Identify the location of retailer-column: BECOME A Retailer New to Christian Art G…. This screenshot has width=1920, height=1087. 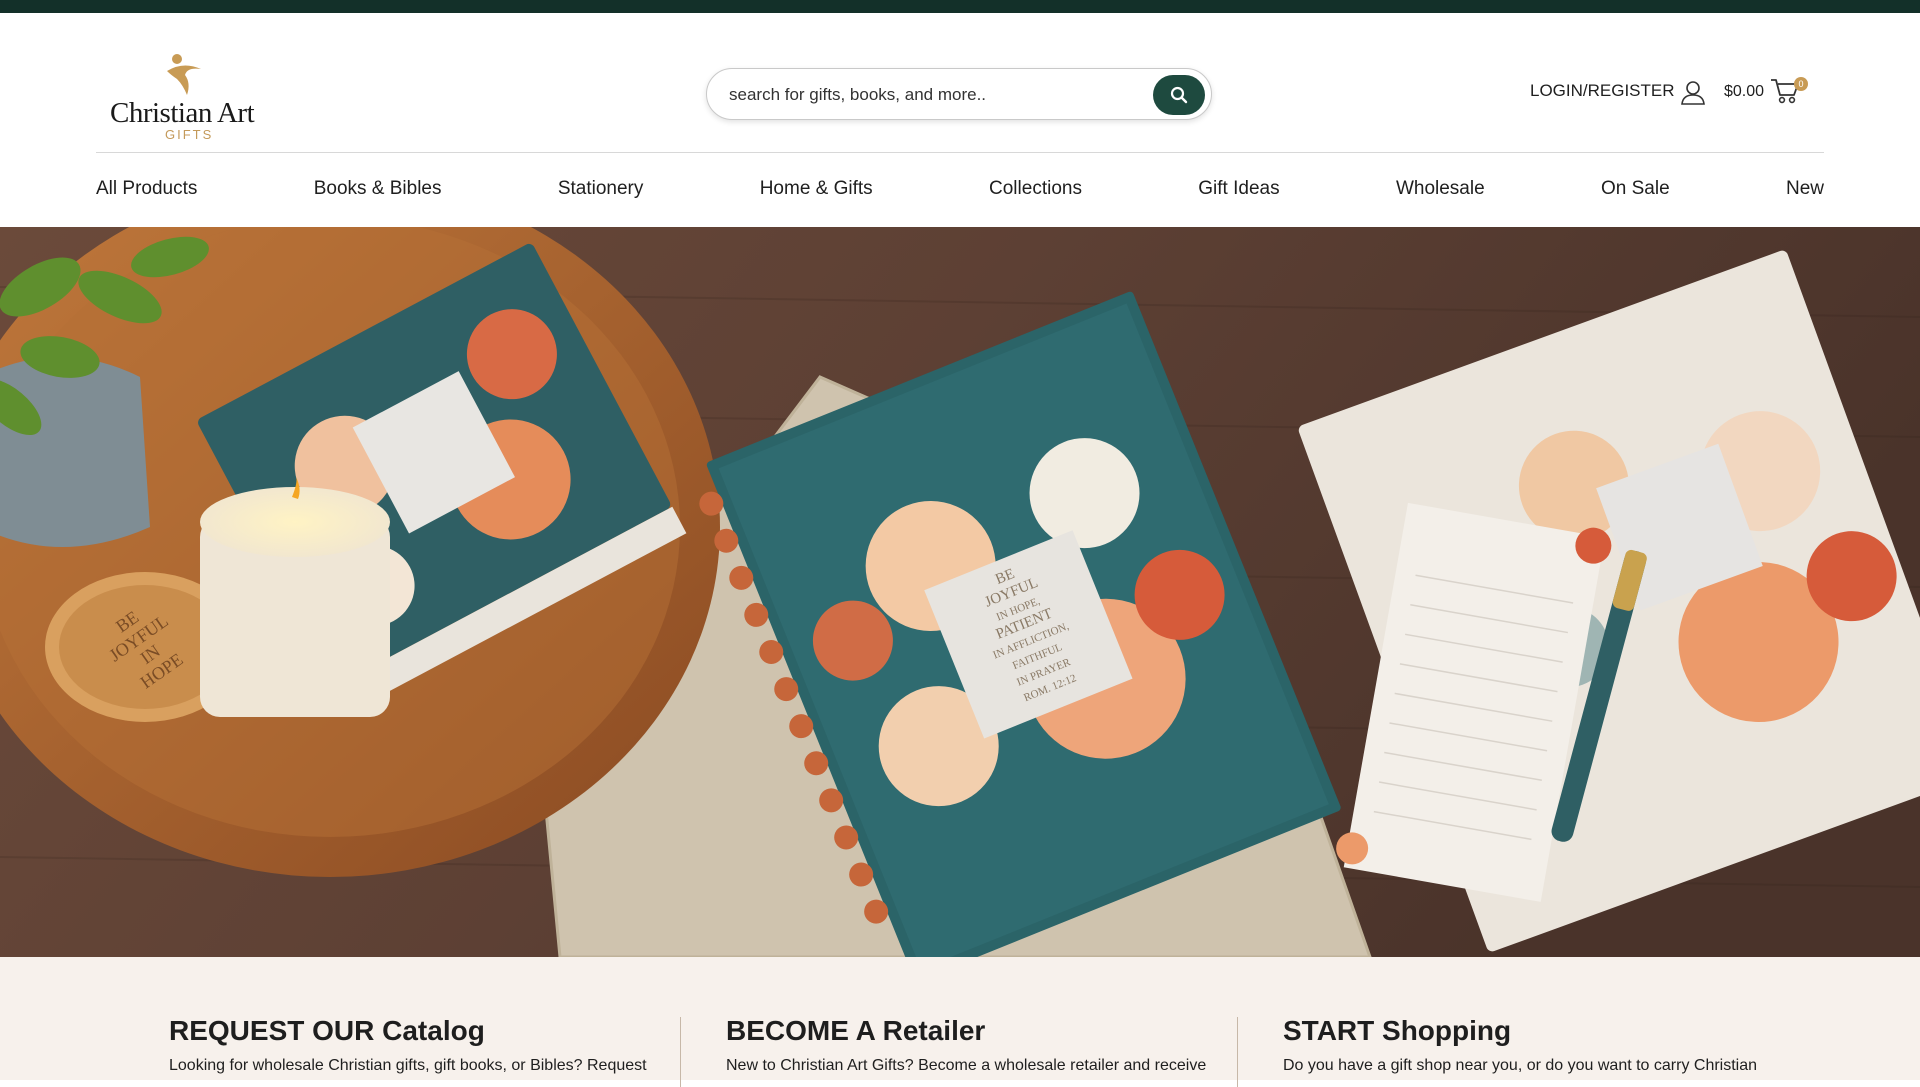
(971, 1045).